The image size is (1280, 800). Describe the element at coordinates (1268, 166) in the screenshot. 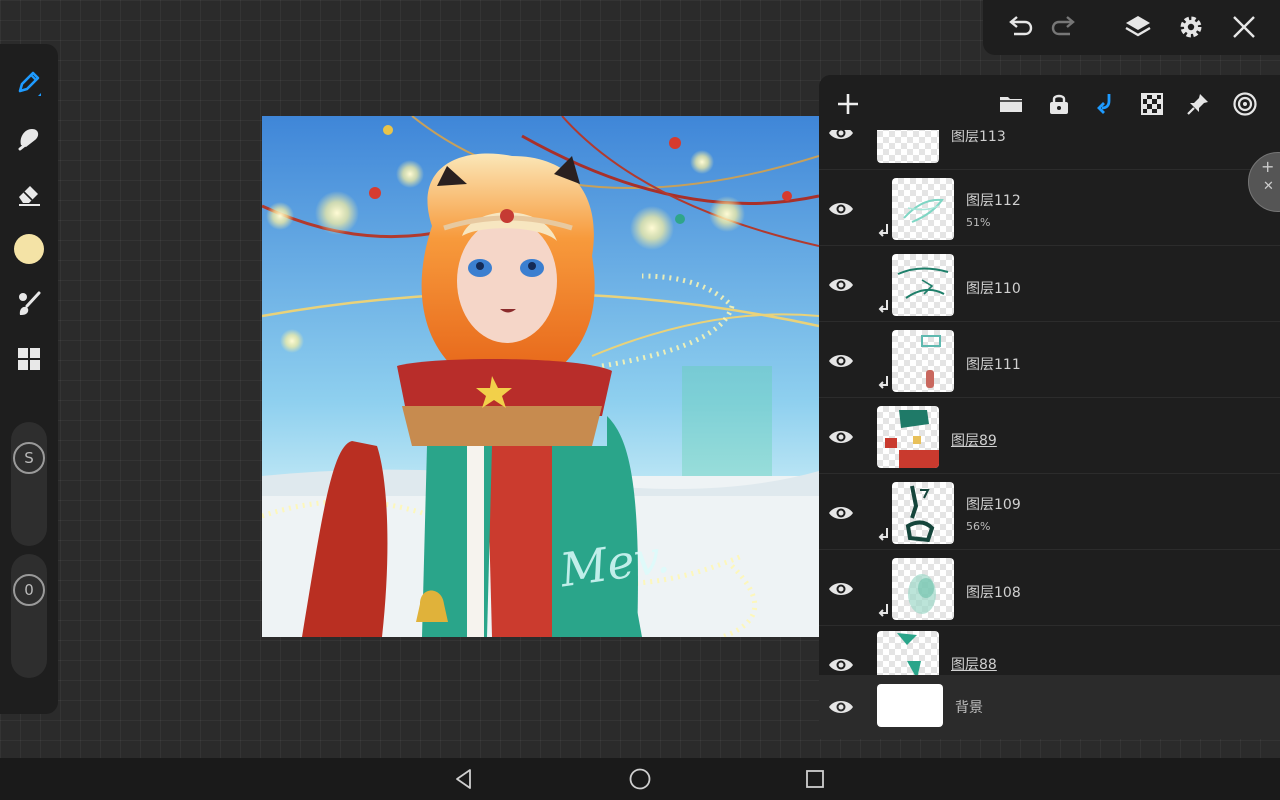

I see `plus-icon: +` at that location.